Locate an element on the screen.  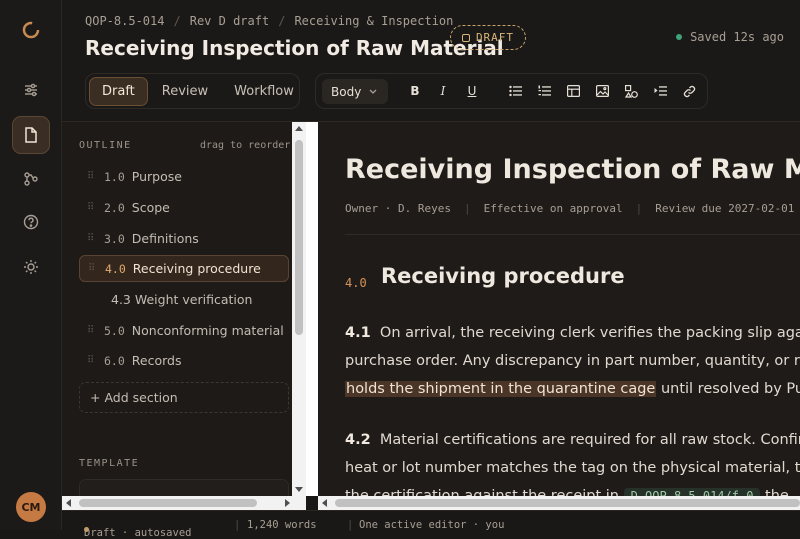
template-select is located at coordinates (184, 487).